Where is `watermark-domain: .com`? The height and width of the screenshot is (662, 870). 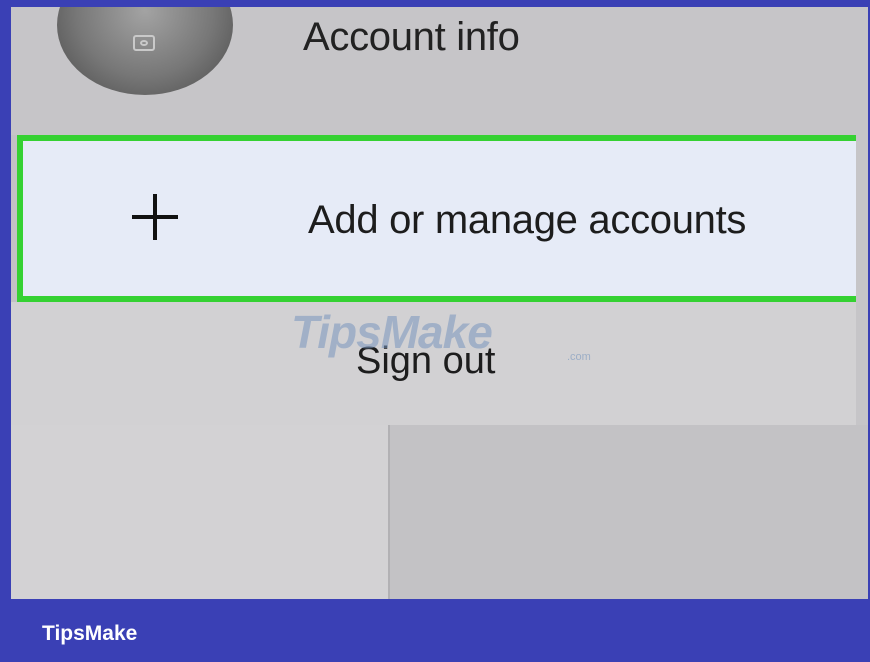 watermark-domain: .com is located at coordinates (579, 357).